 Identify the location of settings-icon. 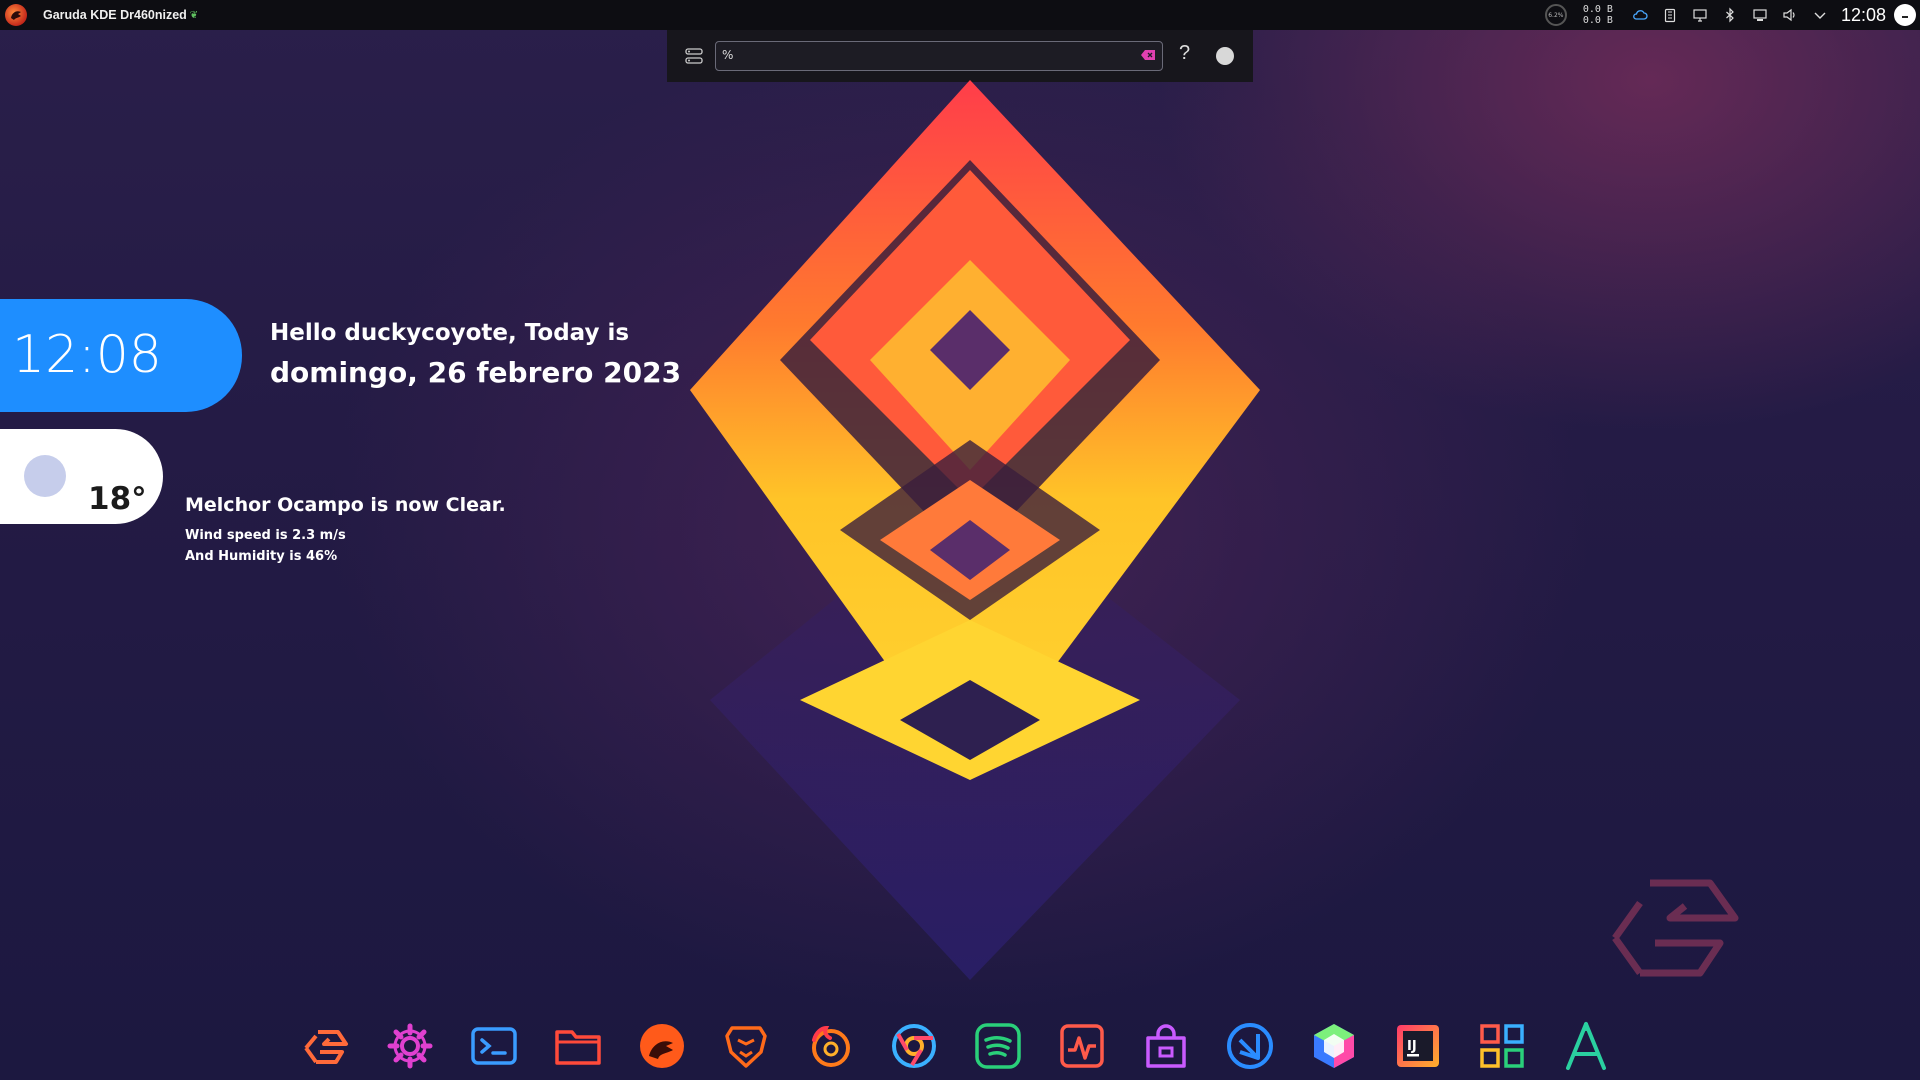
(410, 1046).